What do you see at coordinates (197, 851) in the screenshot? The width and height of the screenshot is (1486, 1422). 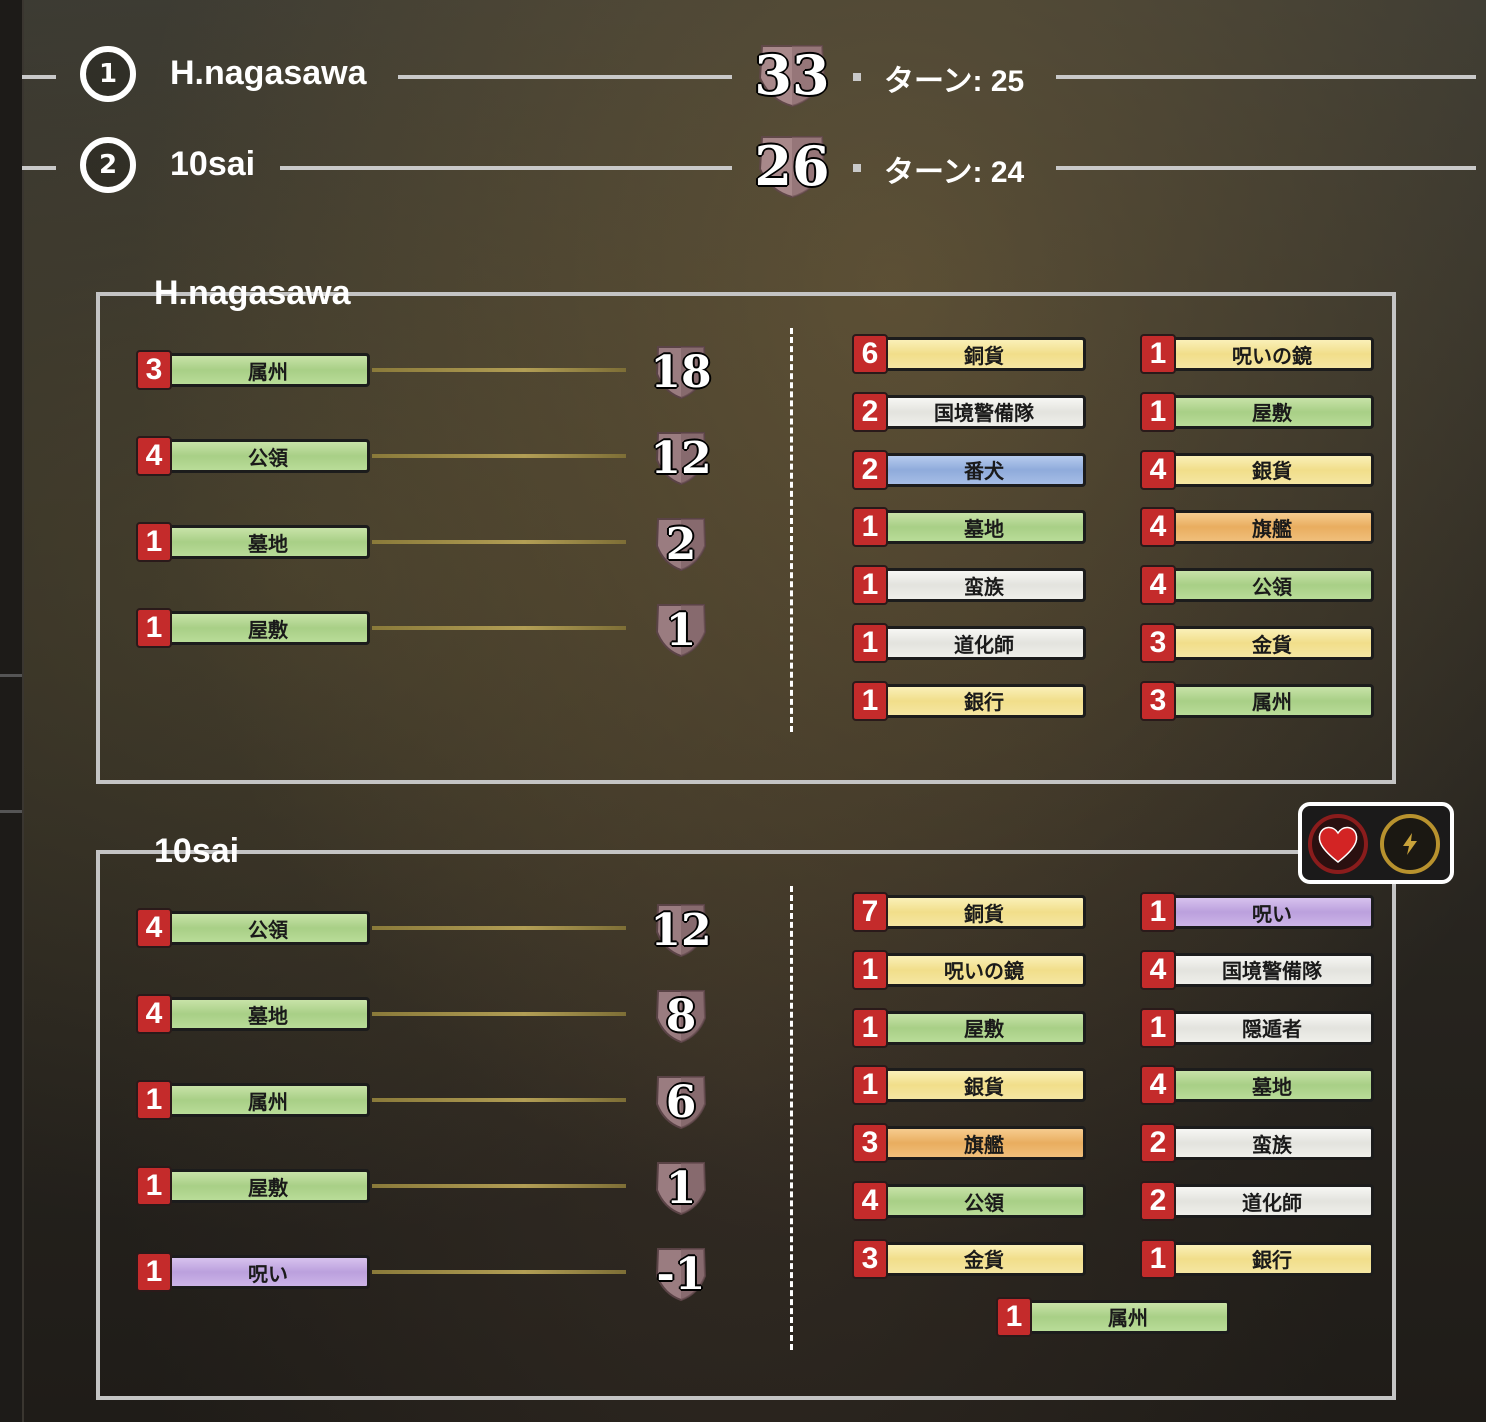 I see `panel-title: 10sai` at bounding box center [197, 851].